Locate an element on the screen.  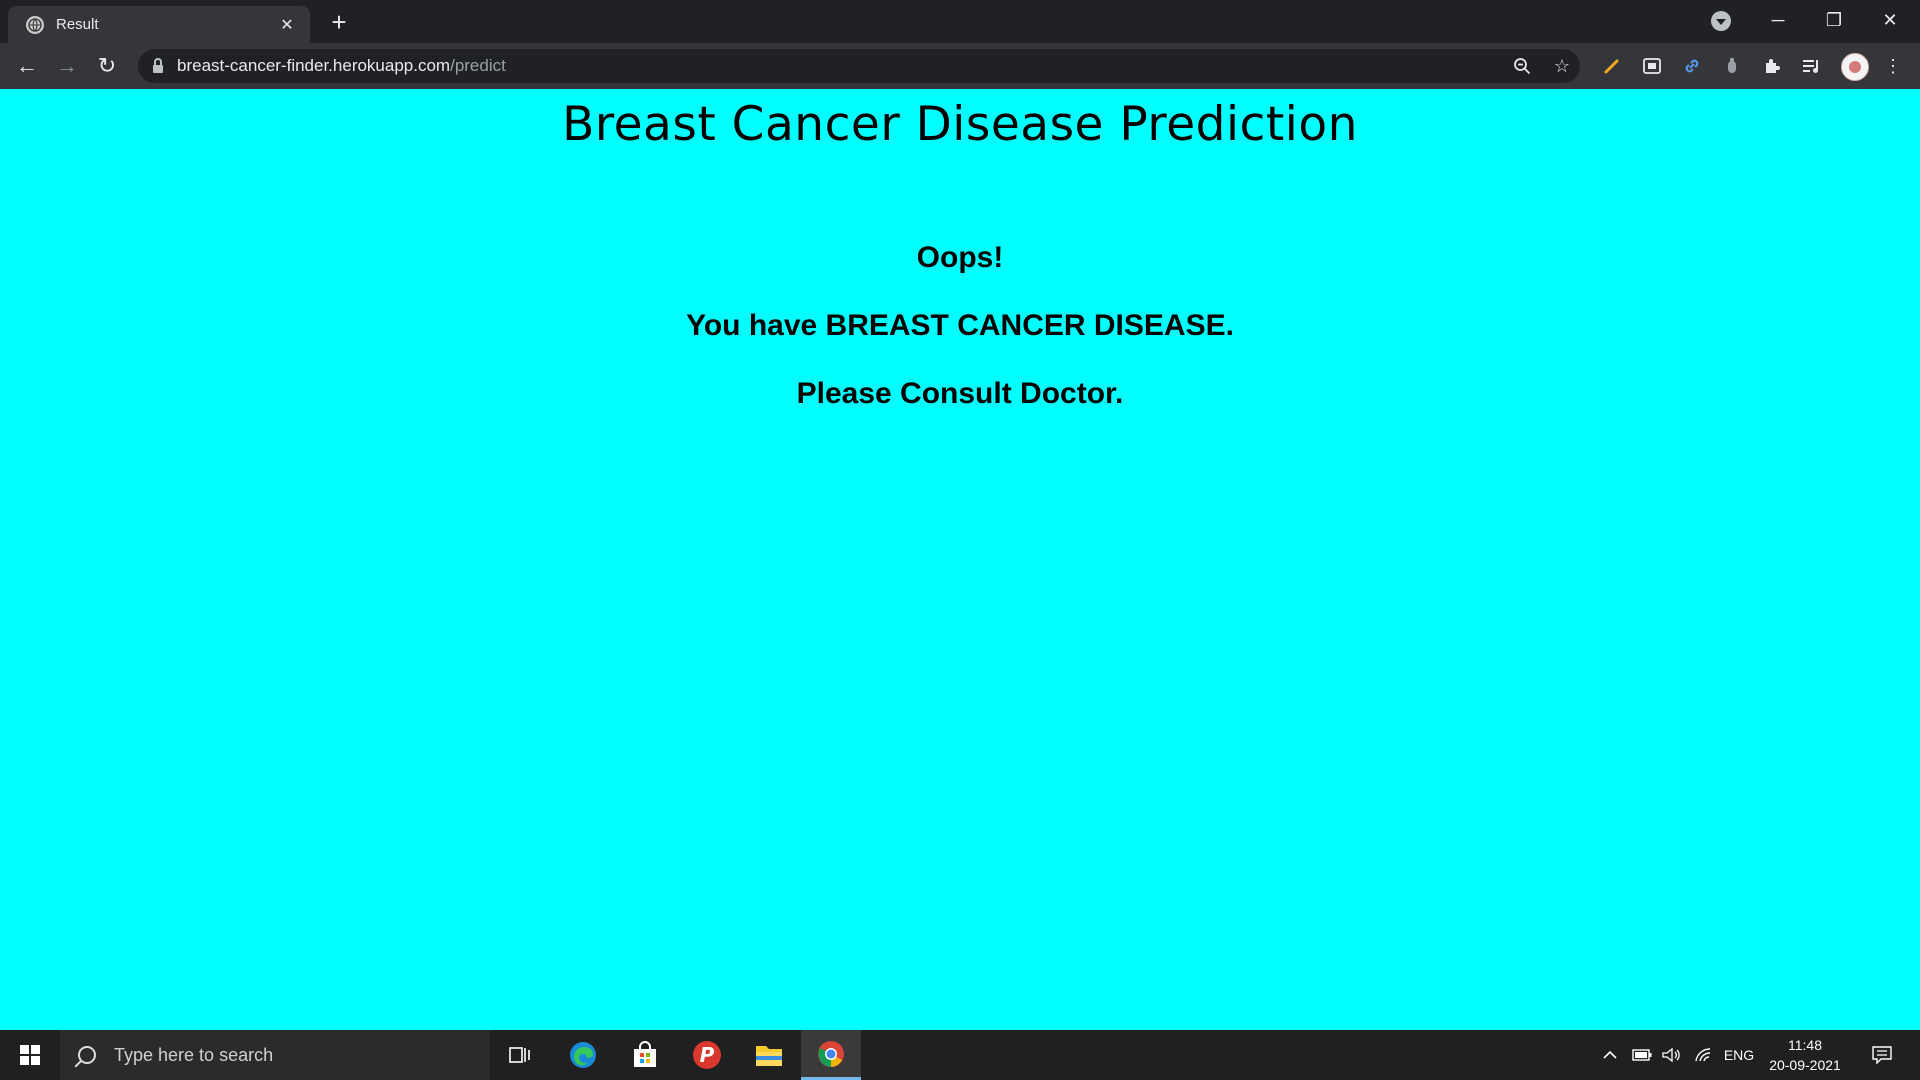
avatar-face is located at coordinates (1855, 67).